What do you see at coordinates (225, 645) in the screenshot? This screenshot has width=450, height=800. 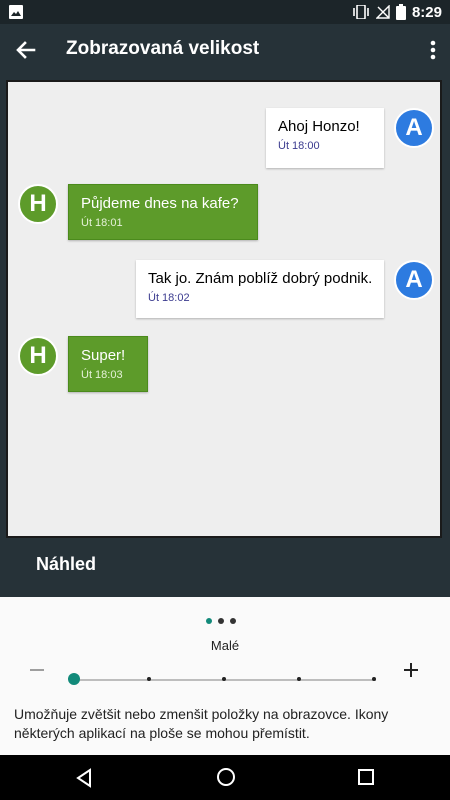 I see `size-label: Malé` at bounding box center [225, 645].